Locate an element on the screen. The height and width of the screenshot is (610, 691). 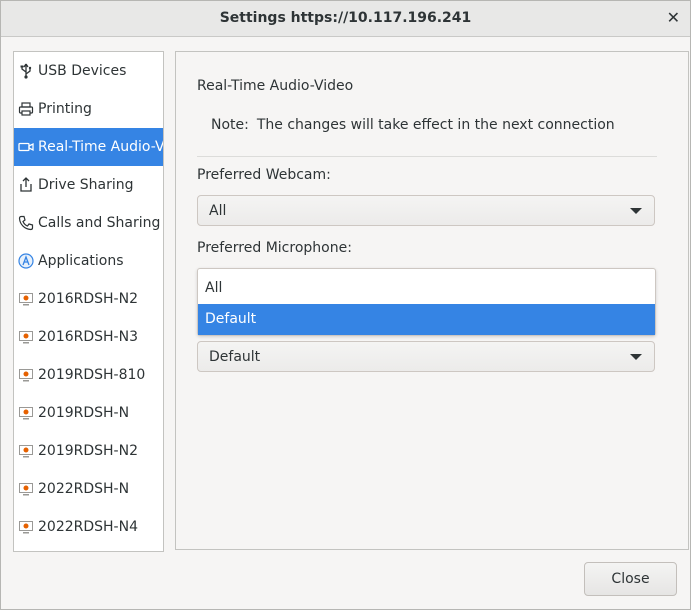
window-close-icon: ✕ is located at coordinates (673, 18).